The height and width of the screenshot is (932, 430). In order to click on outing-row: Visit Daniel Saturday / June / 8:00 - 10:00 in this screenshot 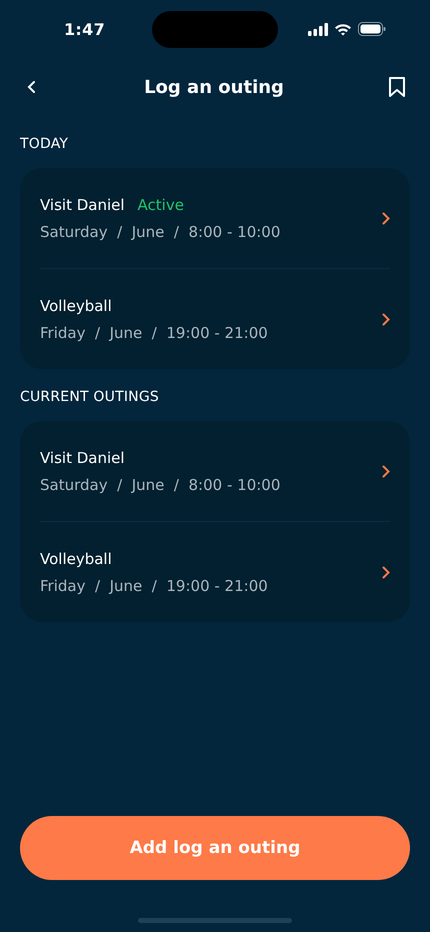, I will do `click(215, 471)`.